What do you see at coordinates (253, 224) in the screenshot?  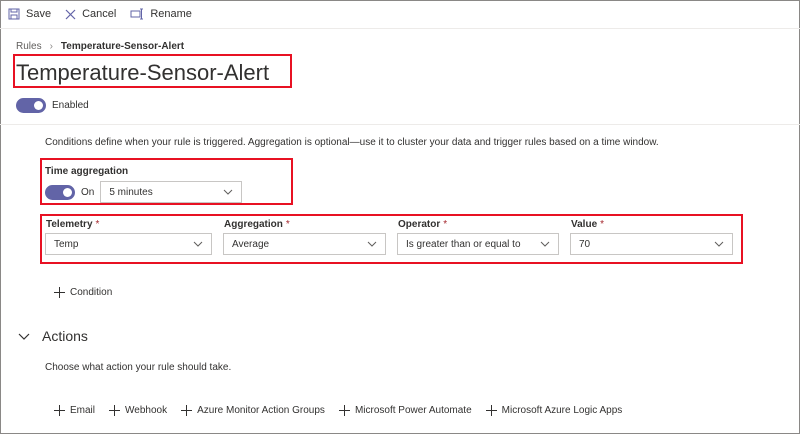 I see `aggregation-label-text: Aggregation` at bounding box center [253, 224].